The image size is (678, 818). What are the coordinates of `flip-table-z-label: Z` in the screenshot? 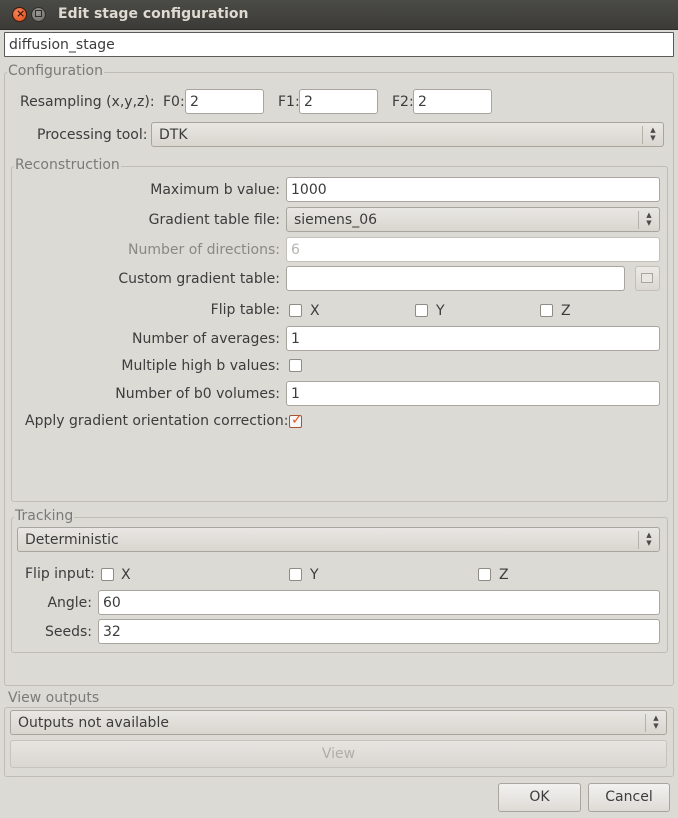 It's located at (566, 311).